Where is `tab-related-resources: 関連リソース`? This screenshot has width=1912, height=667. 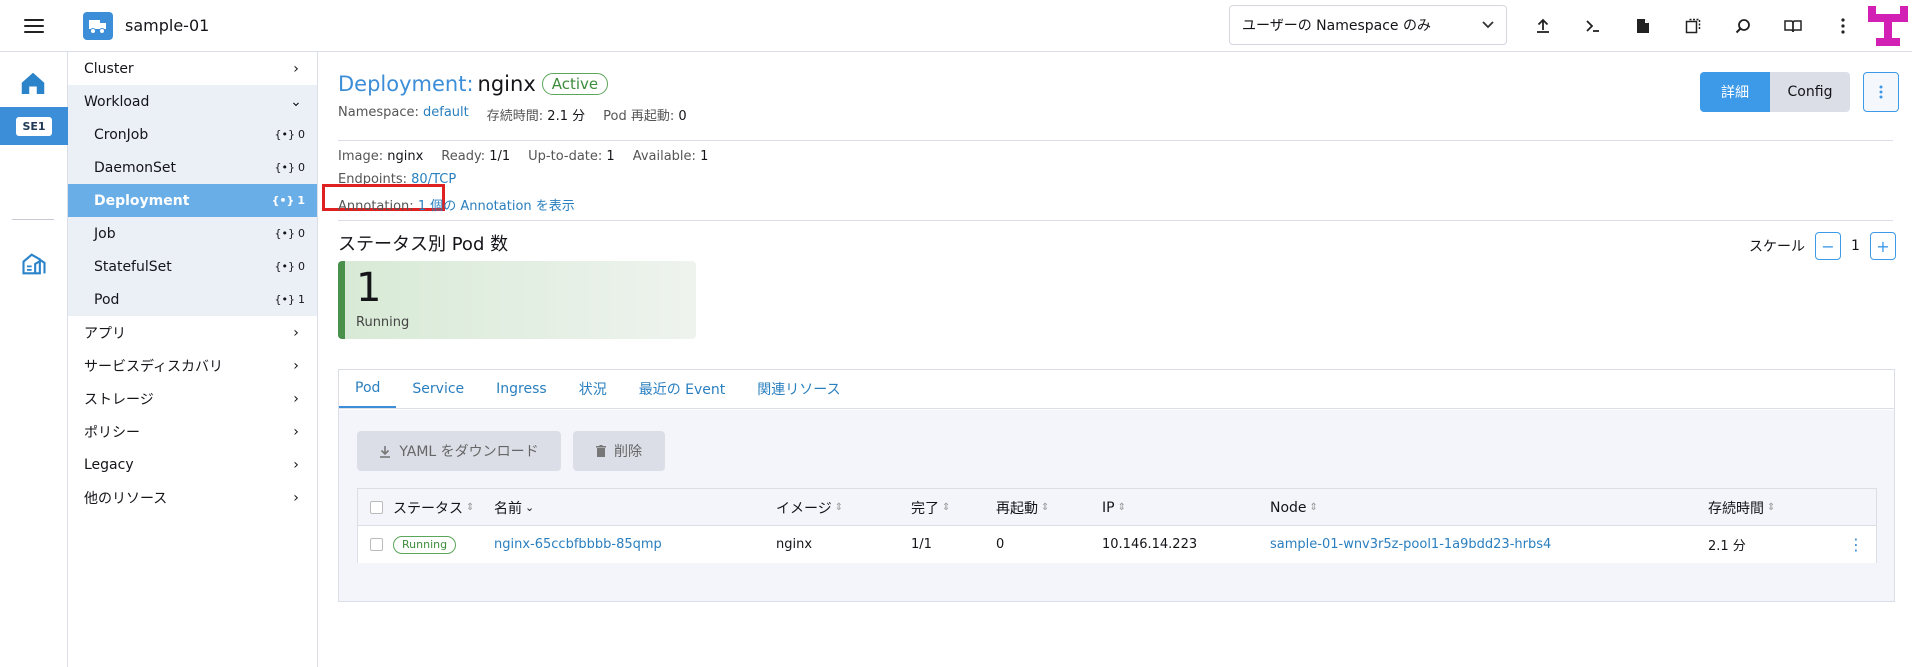
tab-related-resources: 関連リソース is located at coordinates (798, 389).